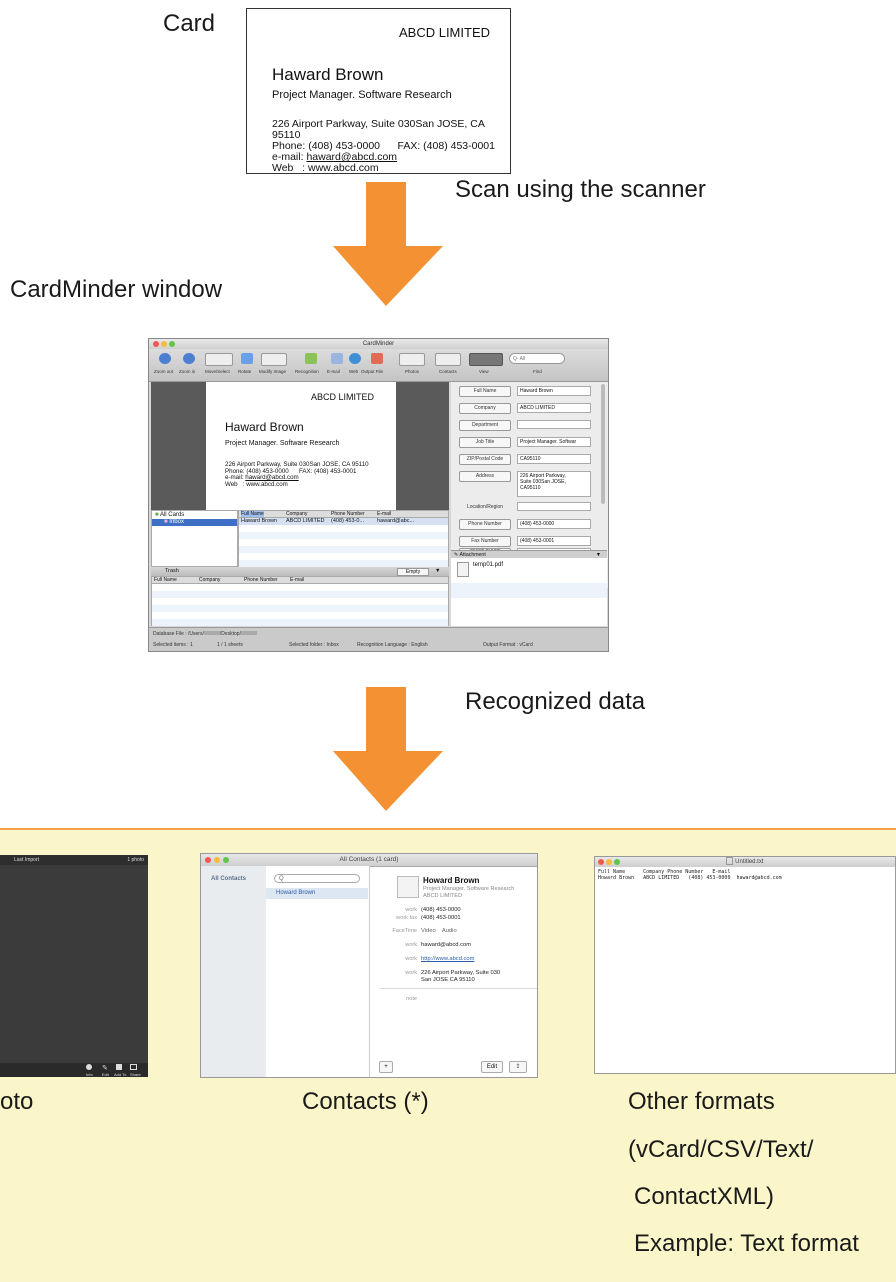 The height and width of the screenshot is (1282, 896). I want to click on contacts-caption: Contacts (*), so click(365, 1101).